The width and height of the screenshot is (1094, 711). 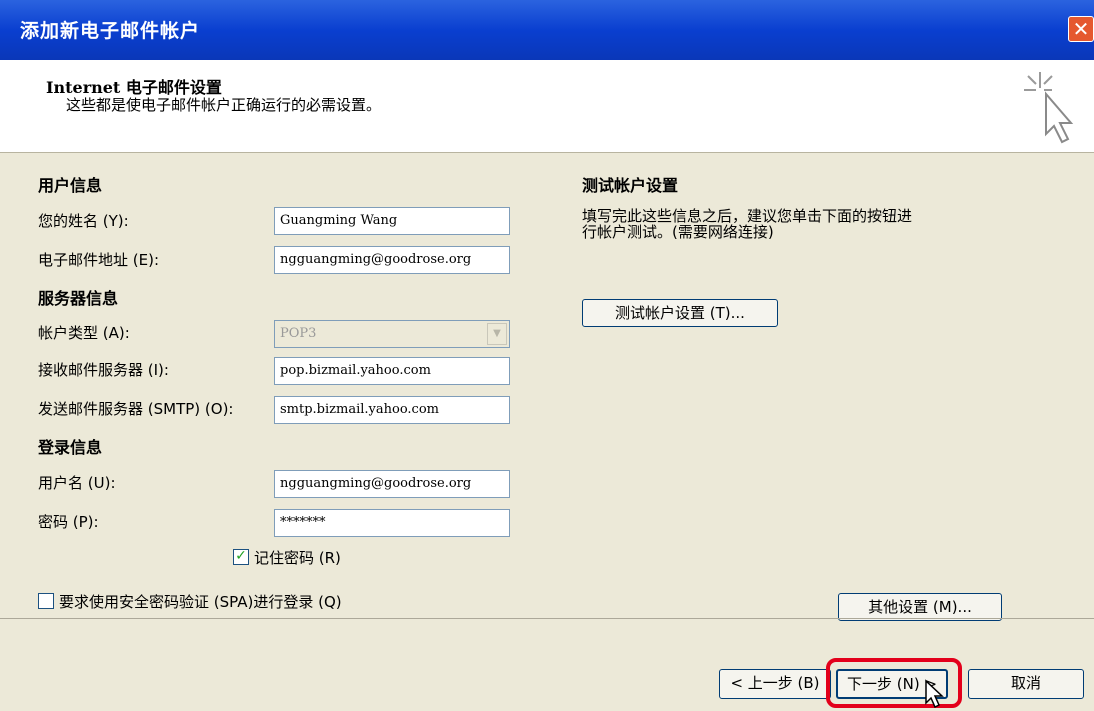 What do you see at coordinates (1049, 108) in the screenshot?
I see `cursor-sparkle-icon` at bounding box center [1049, 108].